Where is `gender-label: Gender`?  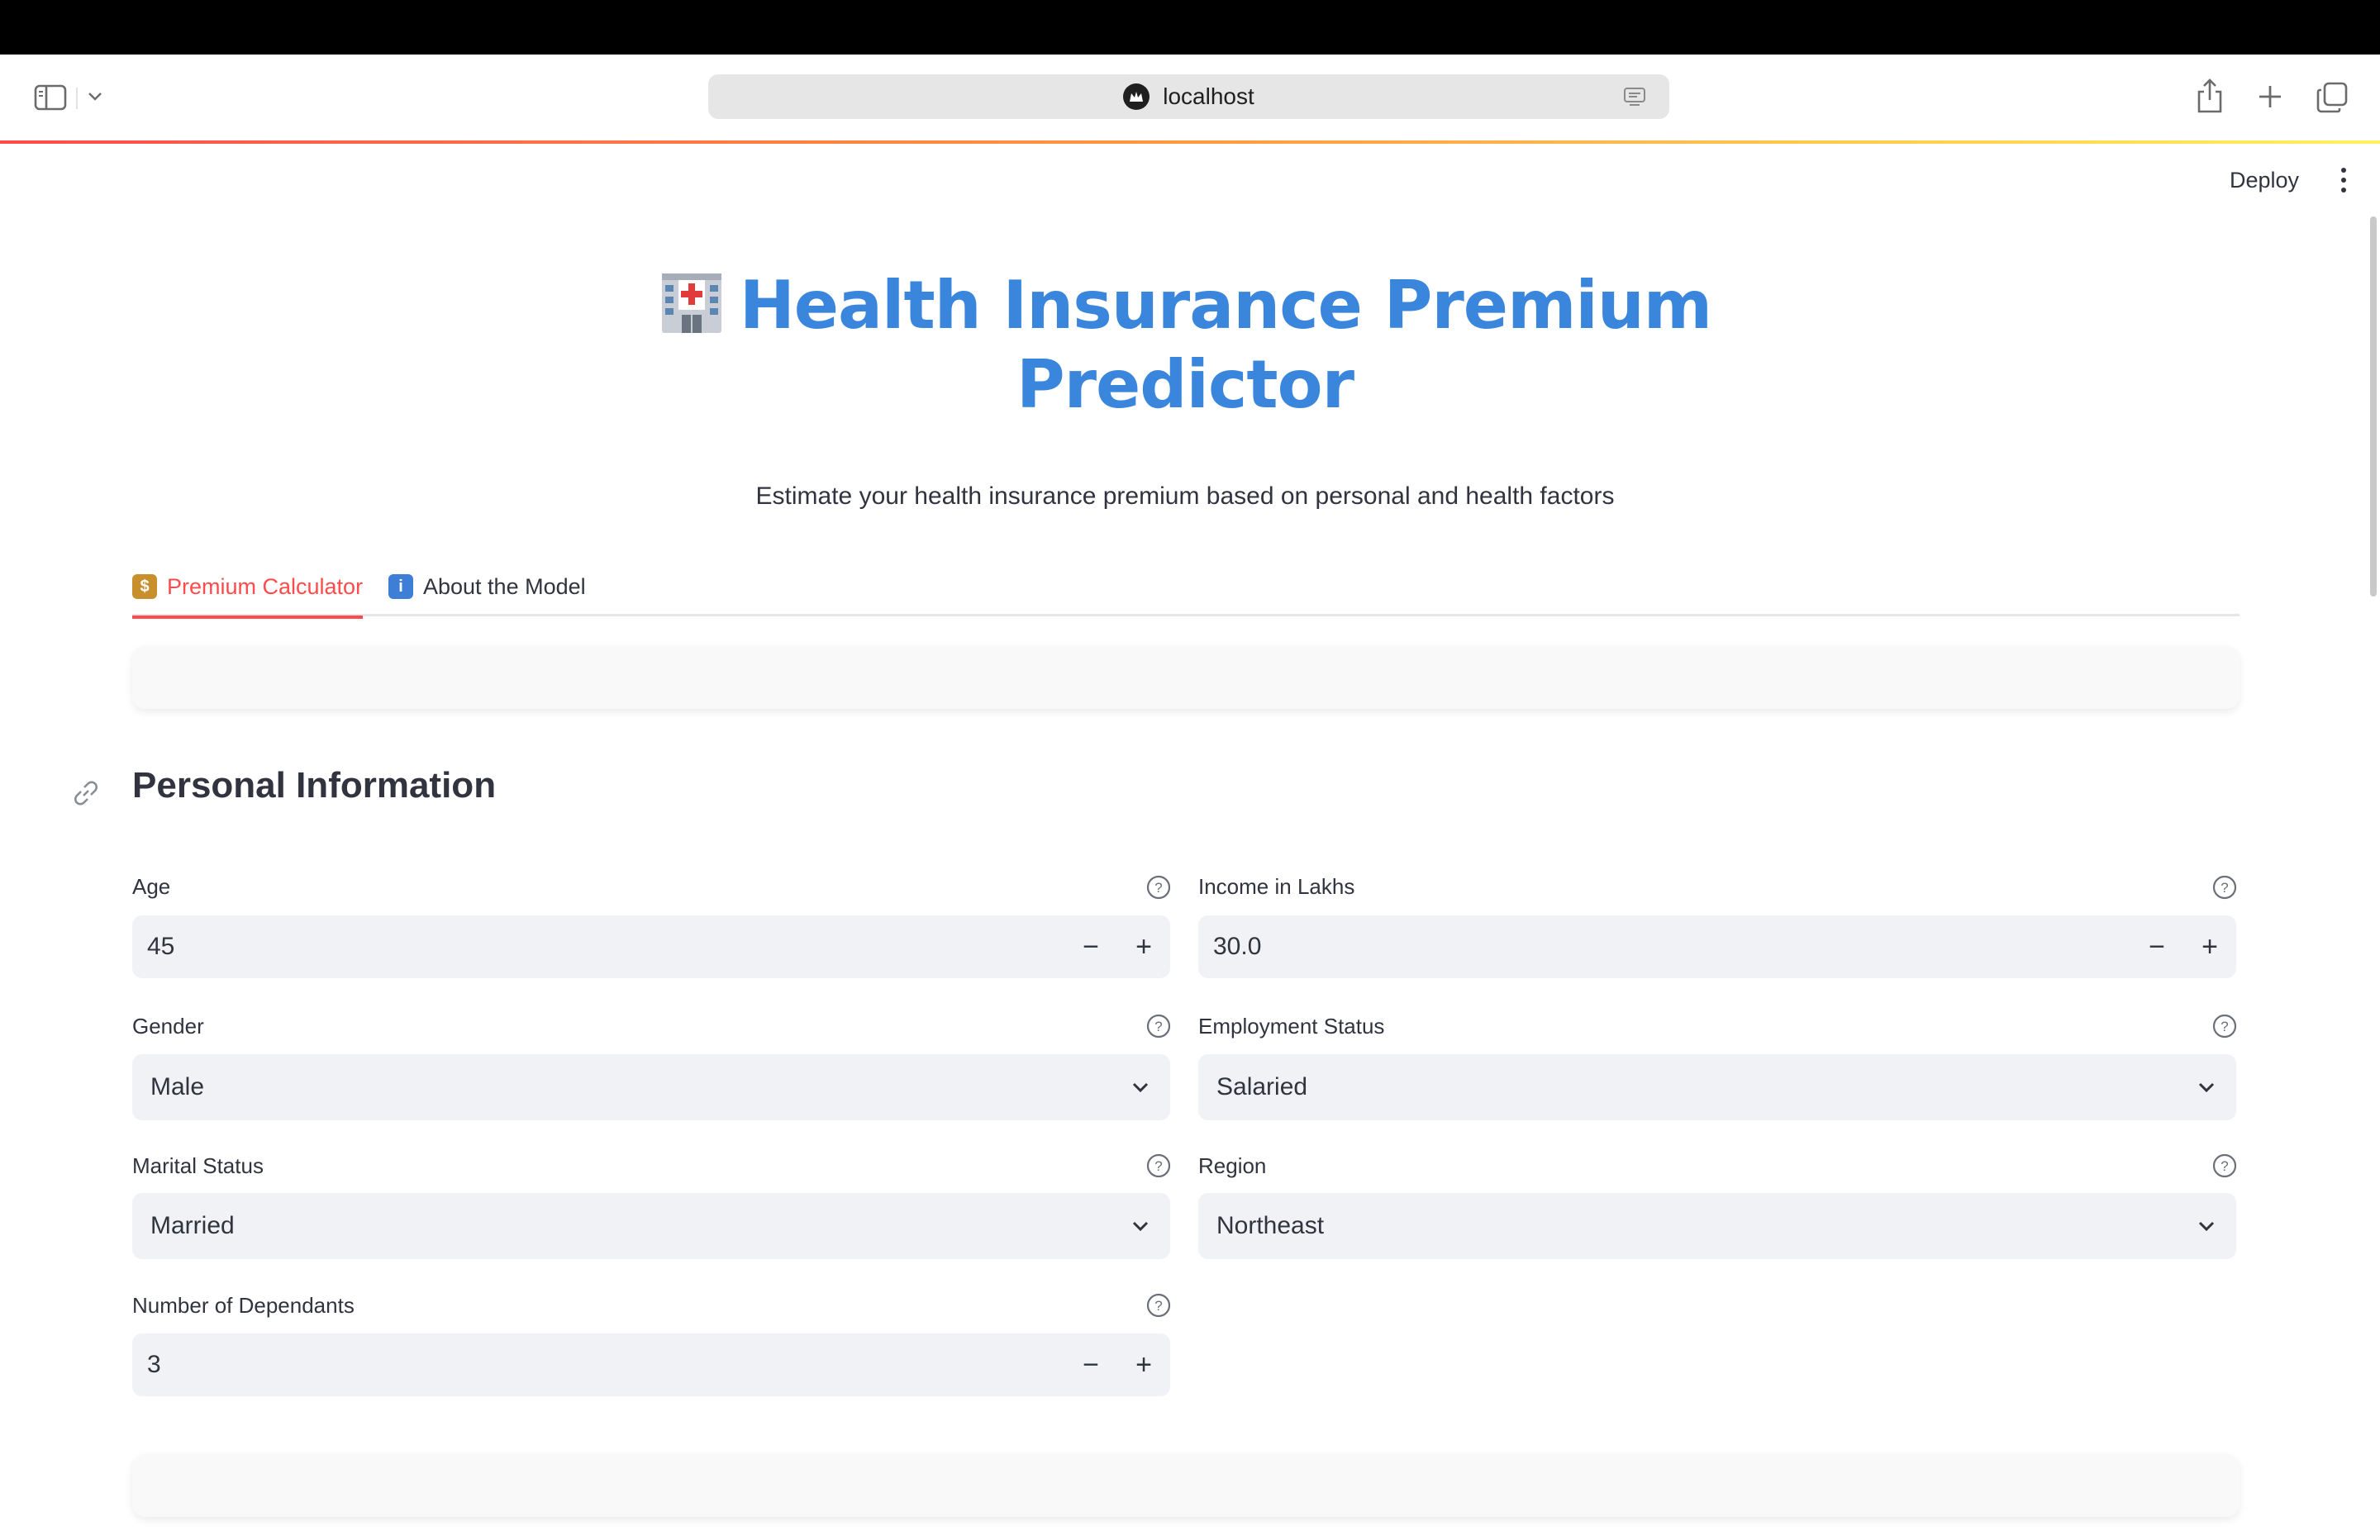
gender-label: Gender is located at coordinates (168, 1026).